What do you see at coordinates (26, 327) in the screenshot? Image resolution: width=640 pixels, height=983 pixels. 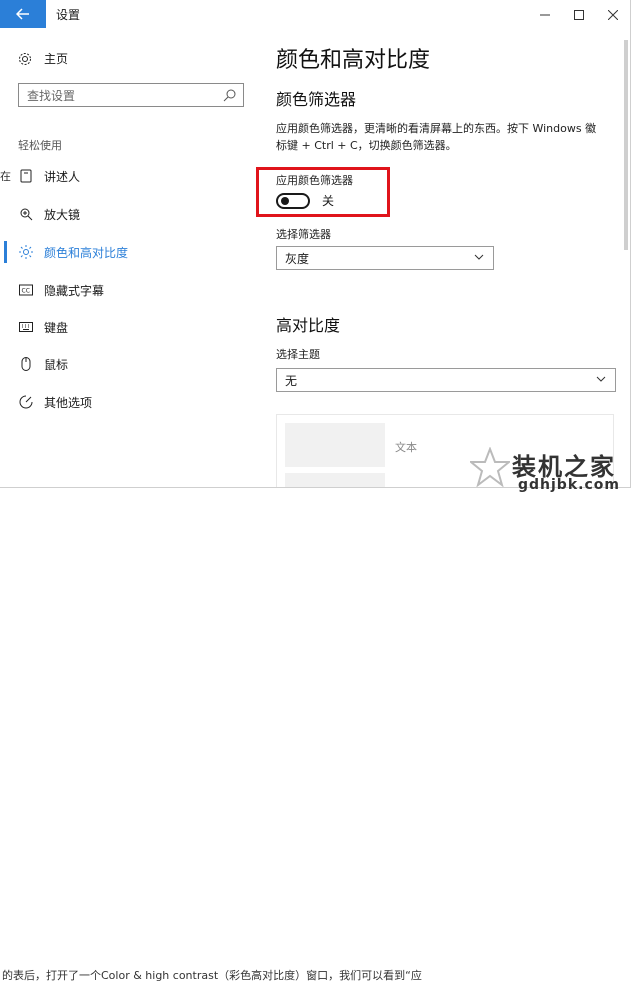 I see `keyboard-icon` at bounding box center [26, 327].